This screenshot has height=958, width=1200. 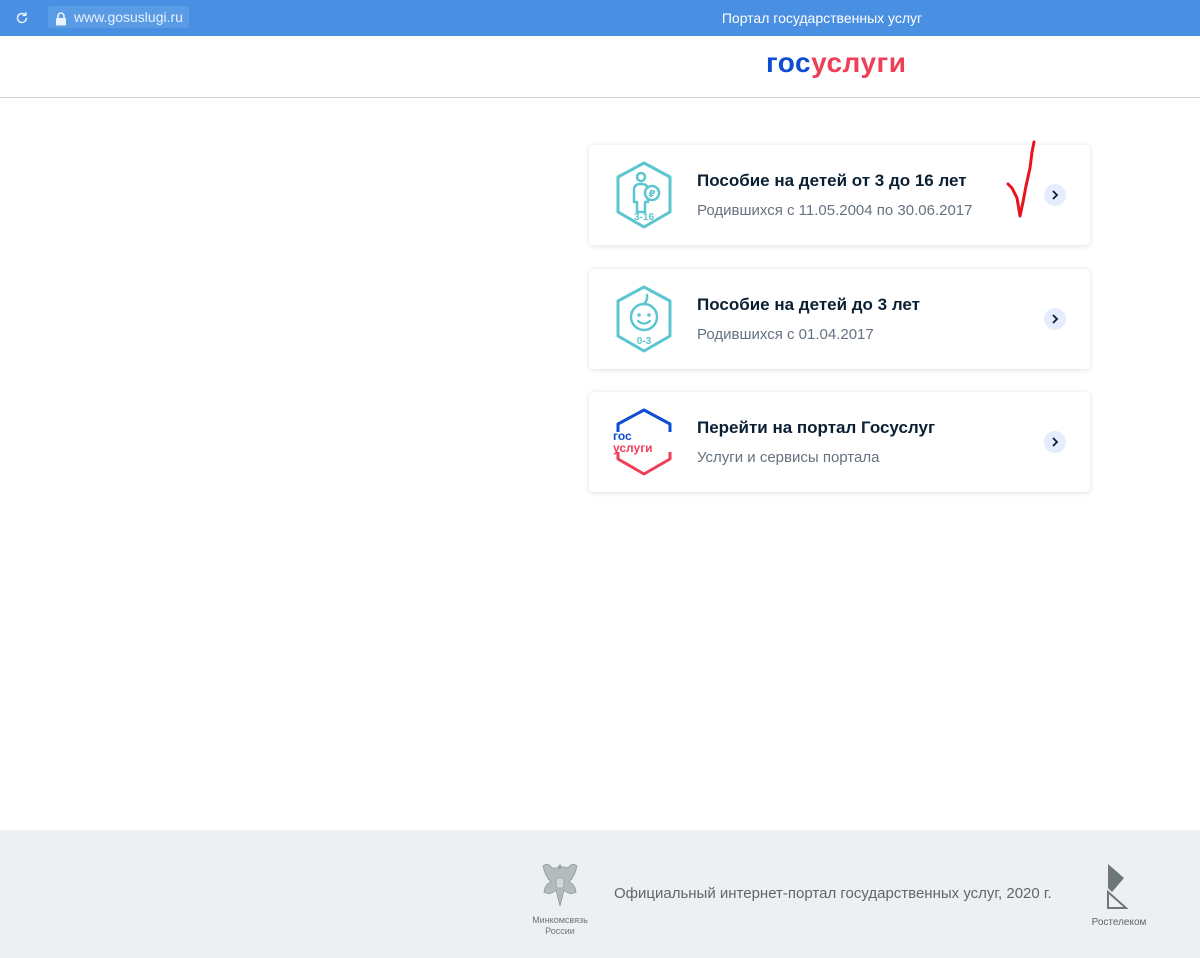 I want to click on url-text: www.gosuslugi.ru, so click(x=128, y=17).